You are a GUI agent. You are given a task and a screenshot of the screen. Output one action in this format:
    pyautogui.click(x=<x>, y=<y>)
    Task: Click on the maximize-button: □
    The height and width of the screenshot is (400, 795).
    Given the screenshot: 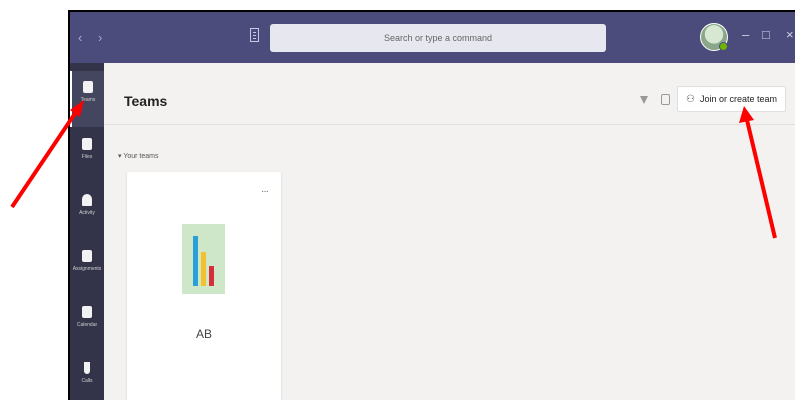 What is the action you would take?
    pyautogui.click(x=766, y=35)
    